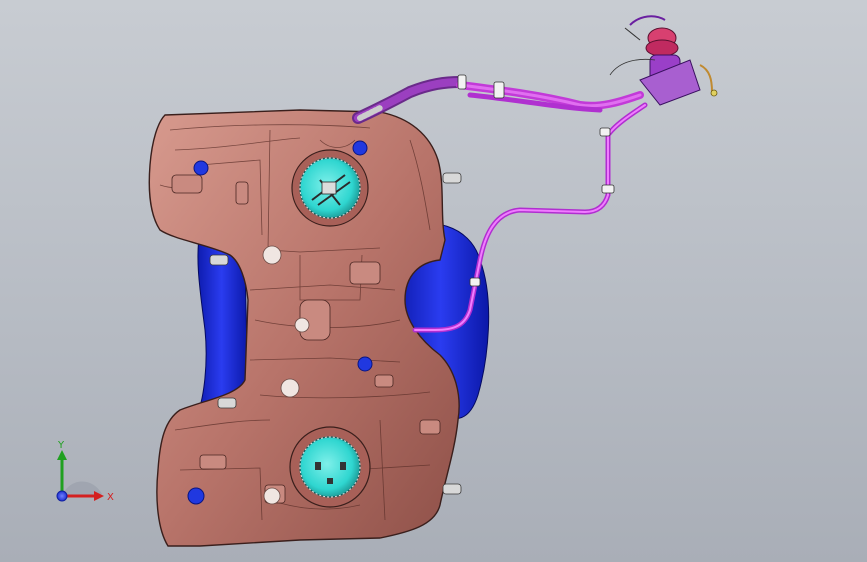 The height and width of the screenshot is (562, 867). What do you see at coordinates (330, 467) in the screenshot?
I see `fuel-pump-module-bottom` at bounding box center [330, 467].